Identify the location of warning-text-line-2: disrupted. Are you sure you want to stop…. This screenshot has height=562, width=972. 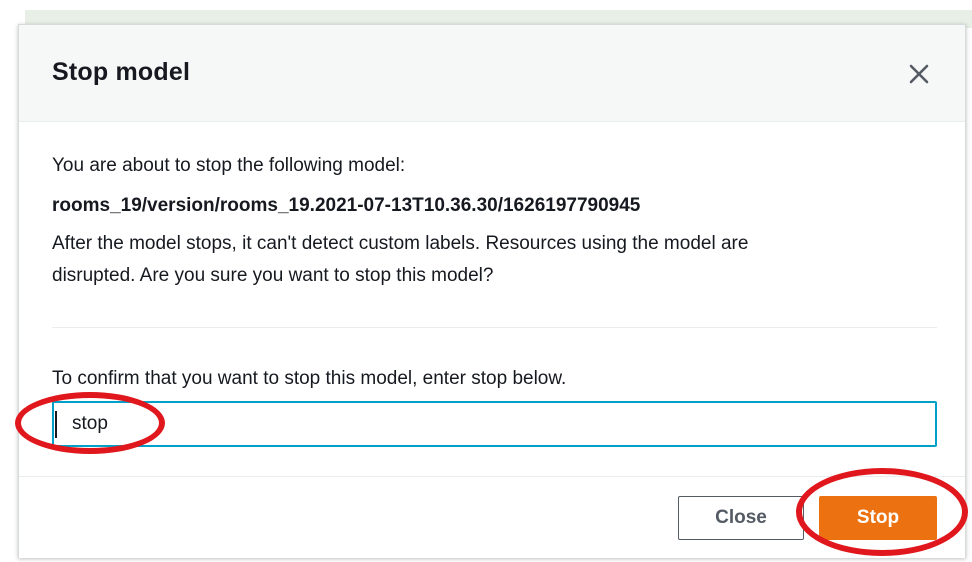
(273, 275).